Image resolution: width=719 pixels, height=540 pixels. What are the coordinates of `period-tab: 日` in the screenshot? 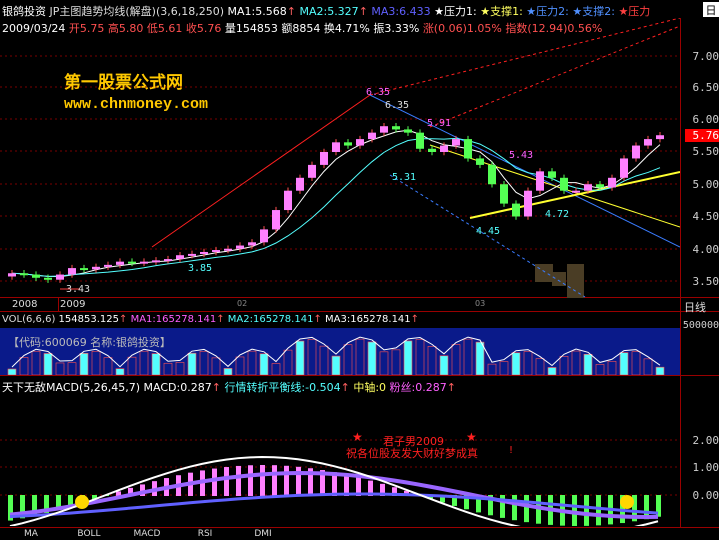 It's located at (711, 9).